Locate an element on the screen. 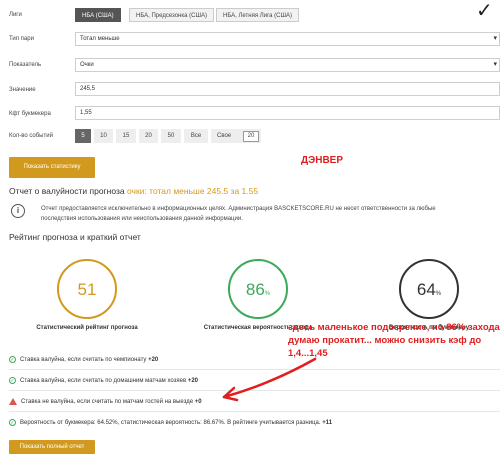  indicator-label: Показатель is located at coordinates (25, 65).